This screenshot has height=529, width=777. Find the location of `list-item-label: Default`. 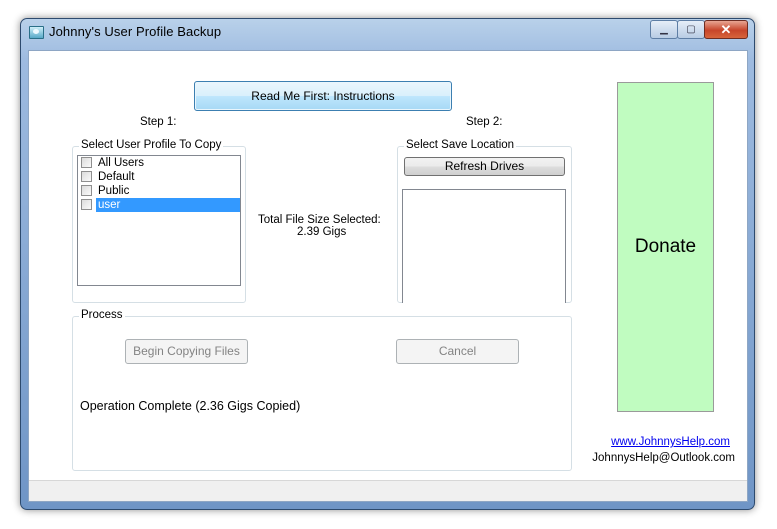

list-item-label: Default is located at coordinates (116, 177).